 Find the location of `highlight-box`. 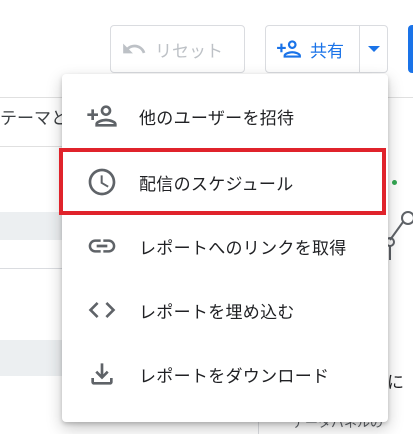

highlight-box is located at coordinates (222, 181).